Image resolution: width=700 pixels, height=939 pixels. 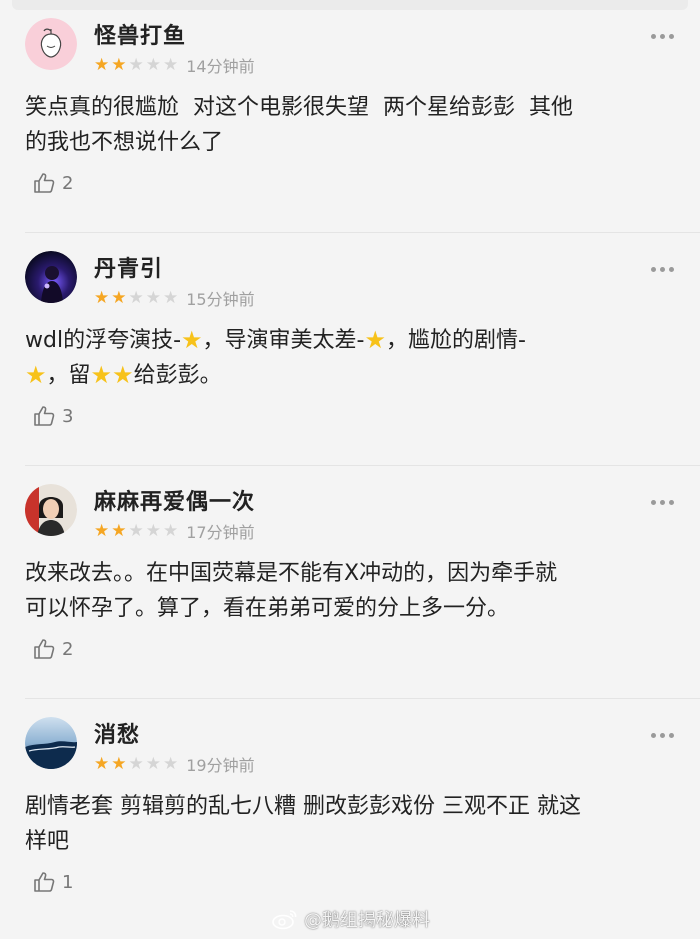 What do you see at coordinates (128, 267) in the screenshot?
I see `username: 丹青引` at bounding box center [128, 267].